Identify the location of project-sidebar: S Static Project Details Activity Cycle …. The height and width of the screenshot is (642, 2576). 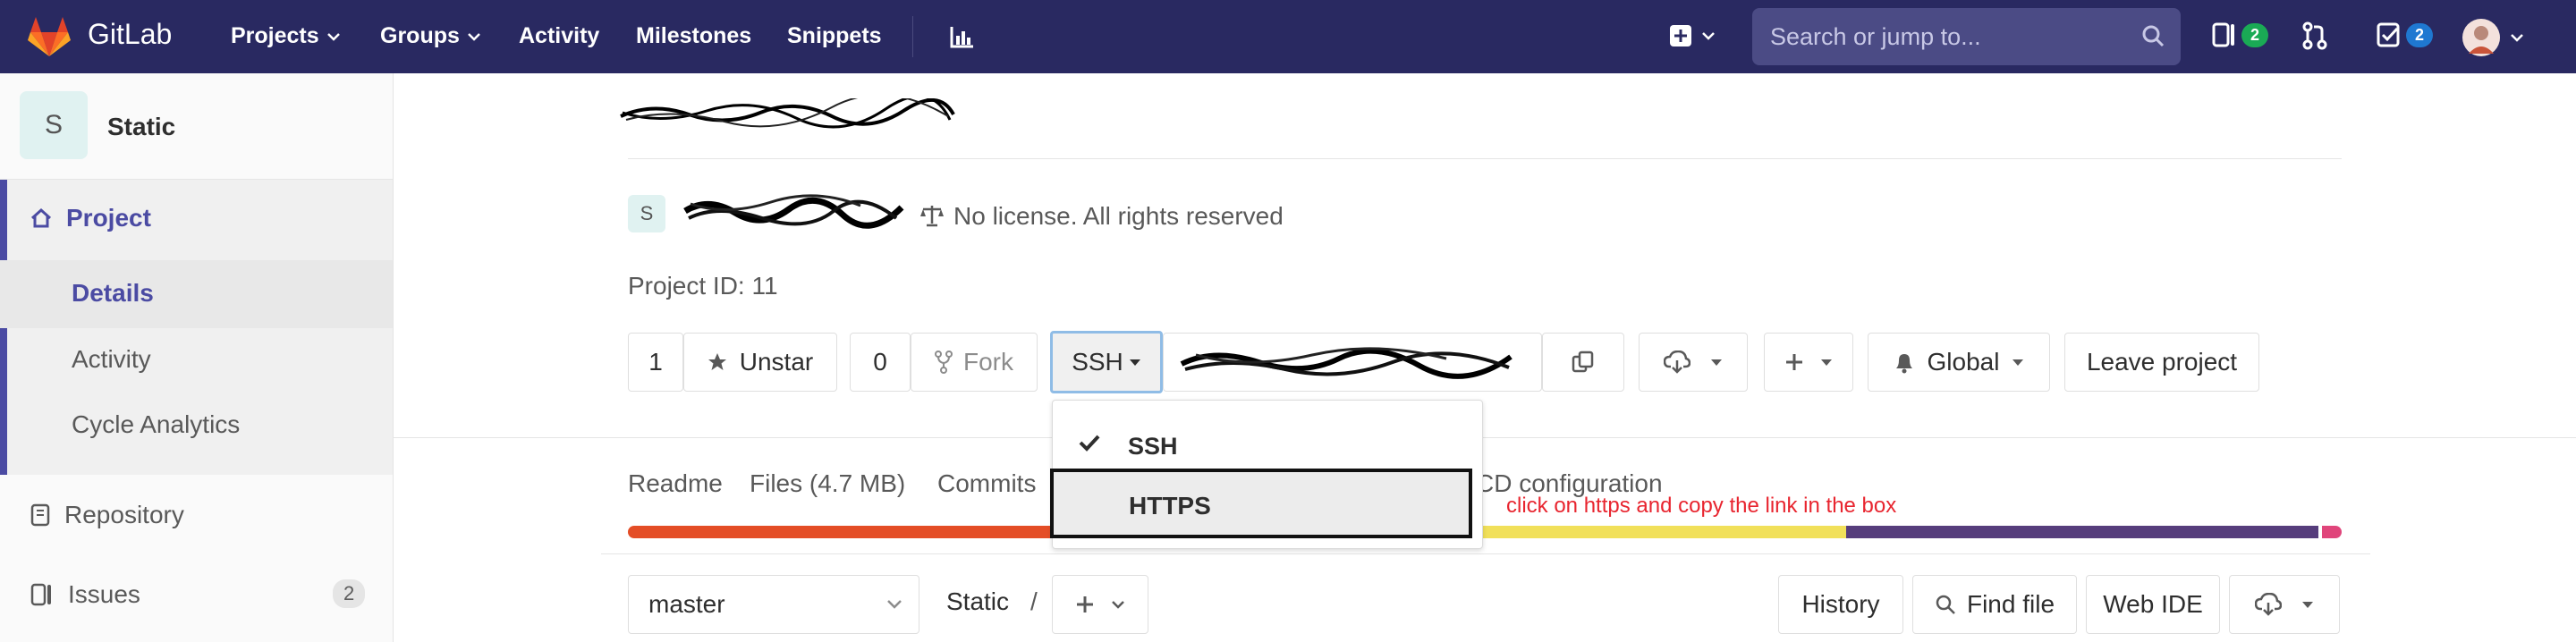
(197, 357).